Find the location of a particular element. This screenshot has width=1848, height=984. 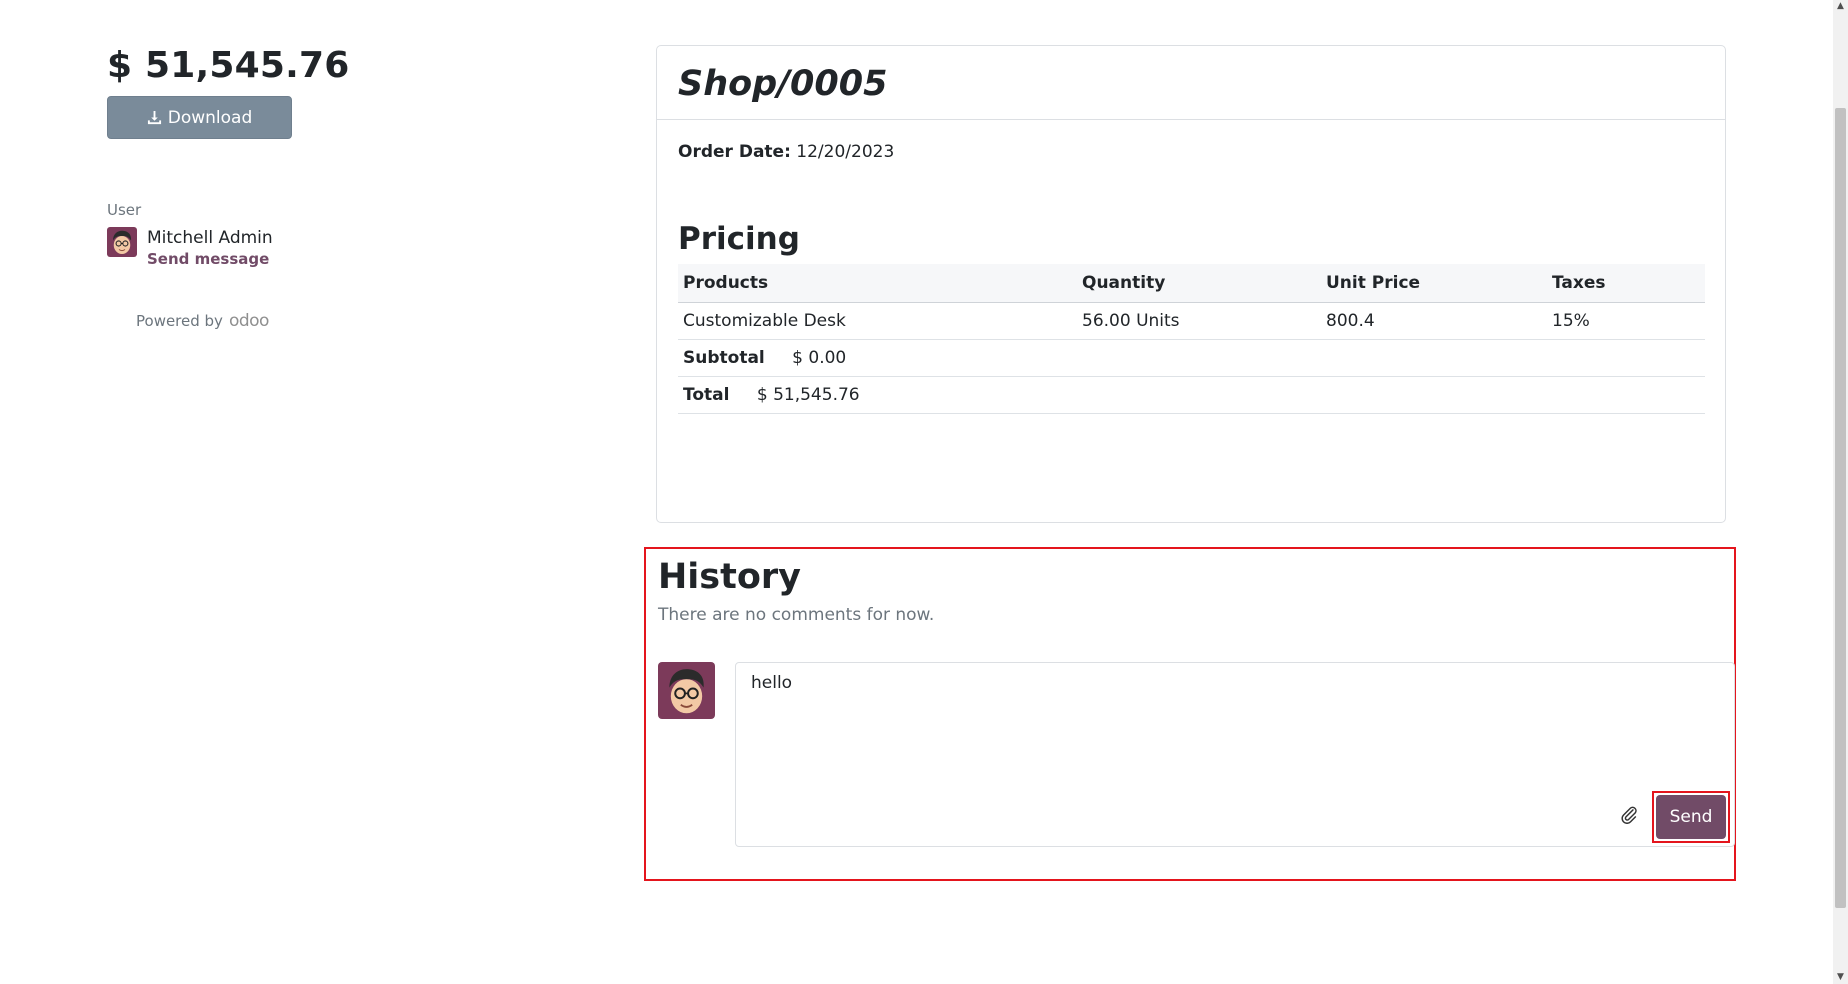

line-unit-price: 800.4 is located at coordinates (1434, 321).